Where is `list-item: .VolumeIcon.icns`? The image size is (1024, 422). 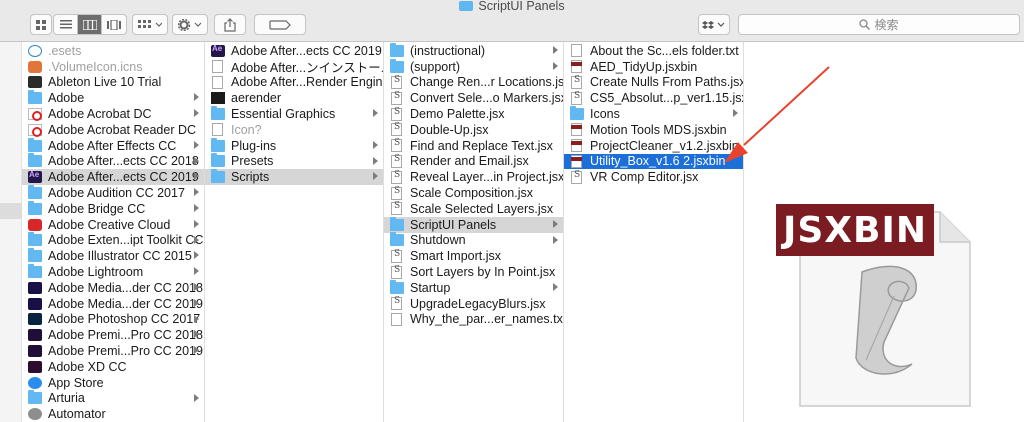
list-item: .VolumeIcon.icns is located at coordinates (113, 67).